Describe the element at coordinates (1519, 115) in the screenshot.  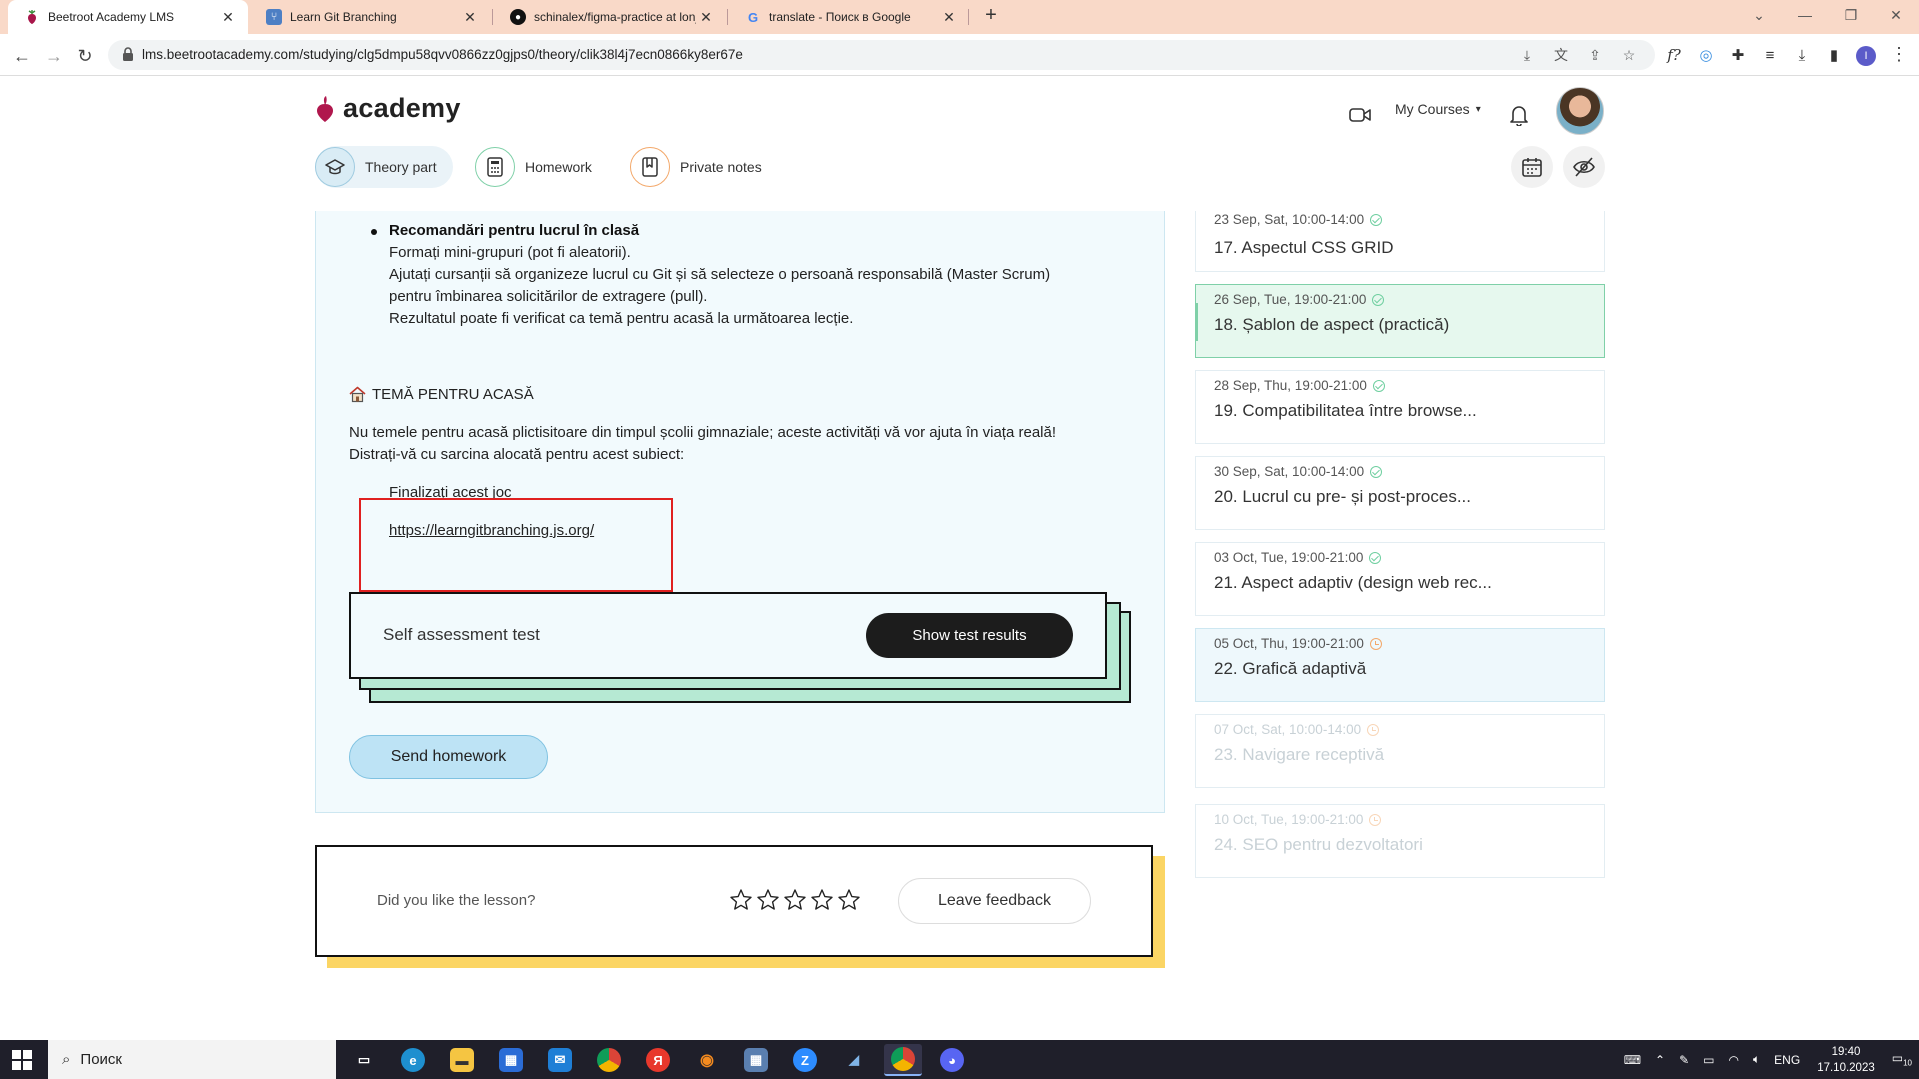
I see `notifications-bell-icon` at that location.